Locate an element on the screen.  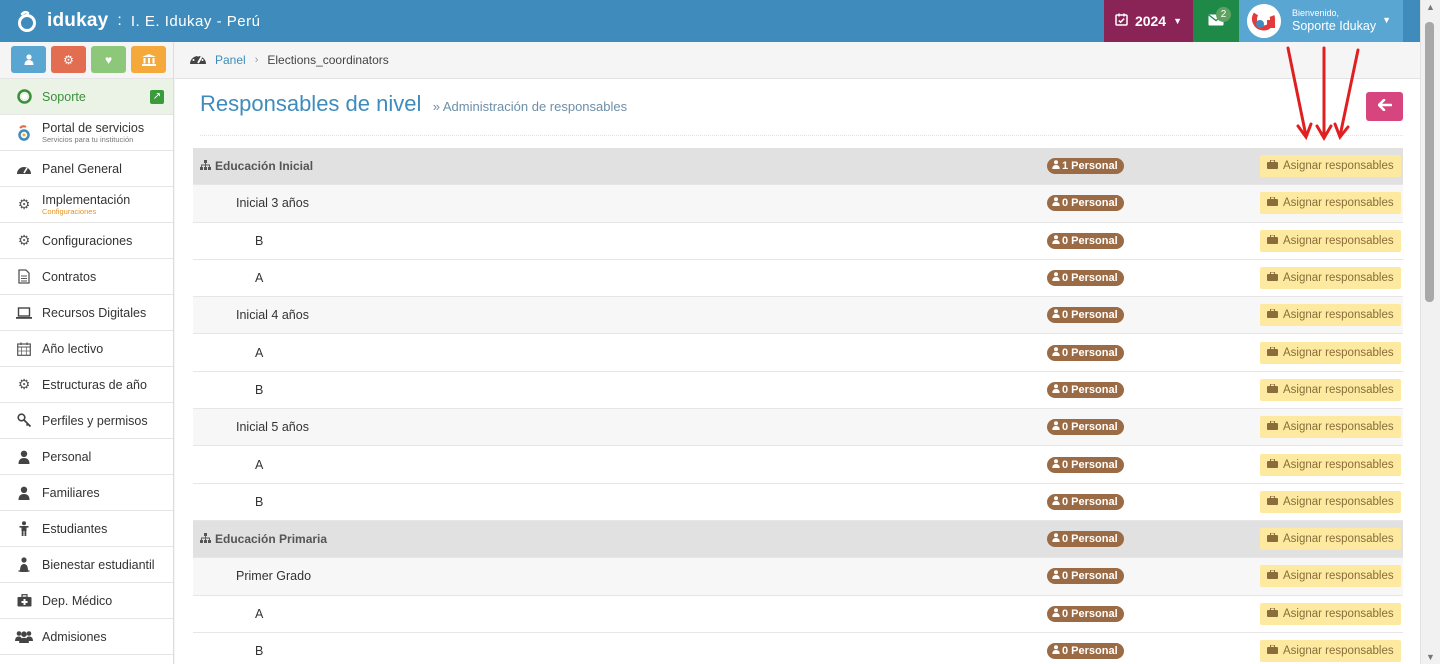
chevron-right-icon: › is located at coordinates (256, 60).